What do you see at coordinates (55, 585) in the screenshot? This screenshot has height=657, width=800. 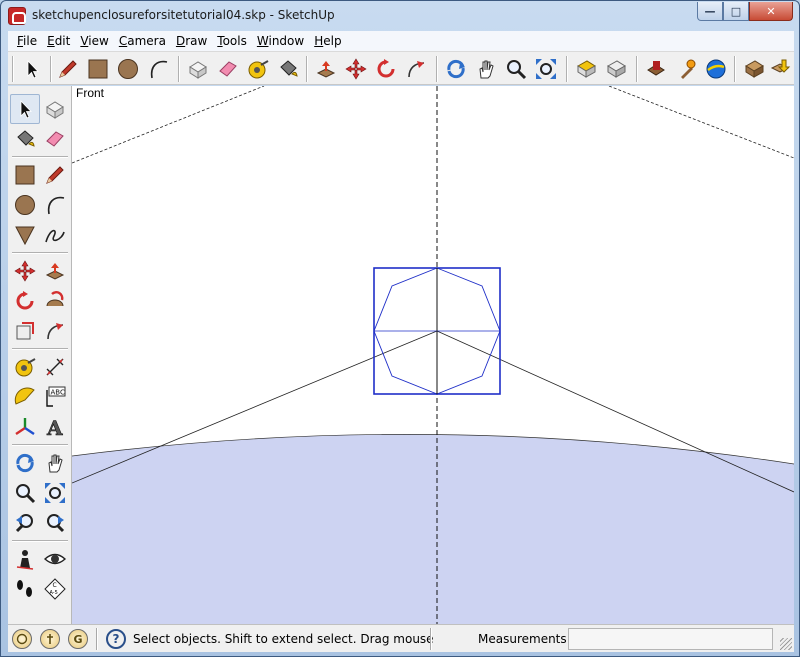 I see `svg-text: C` at bounding box center [55, 585].